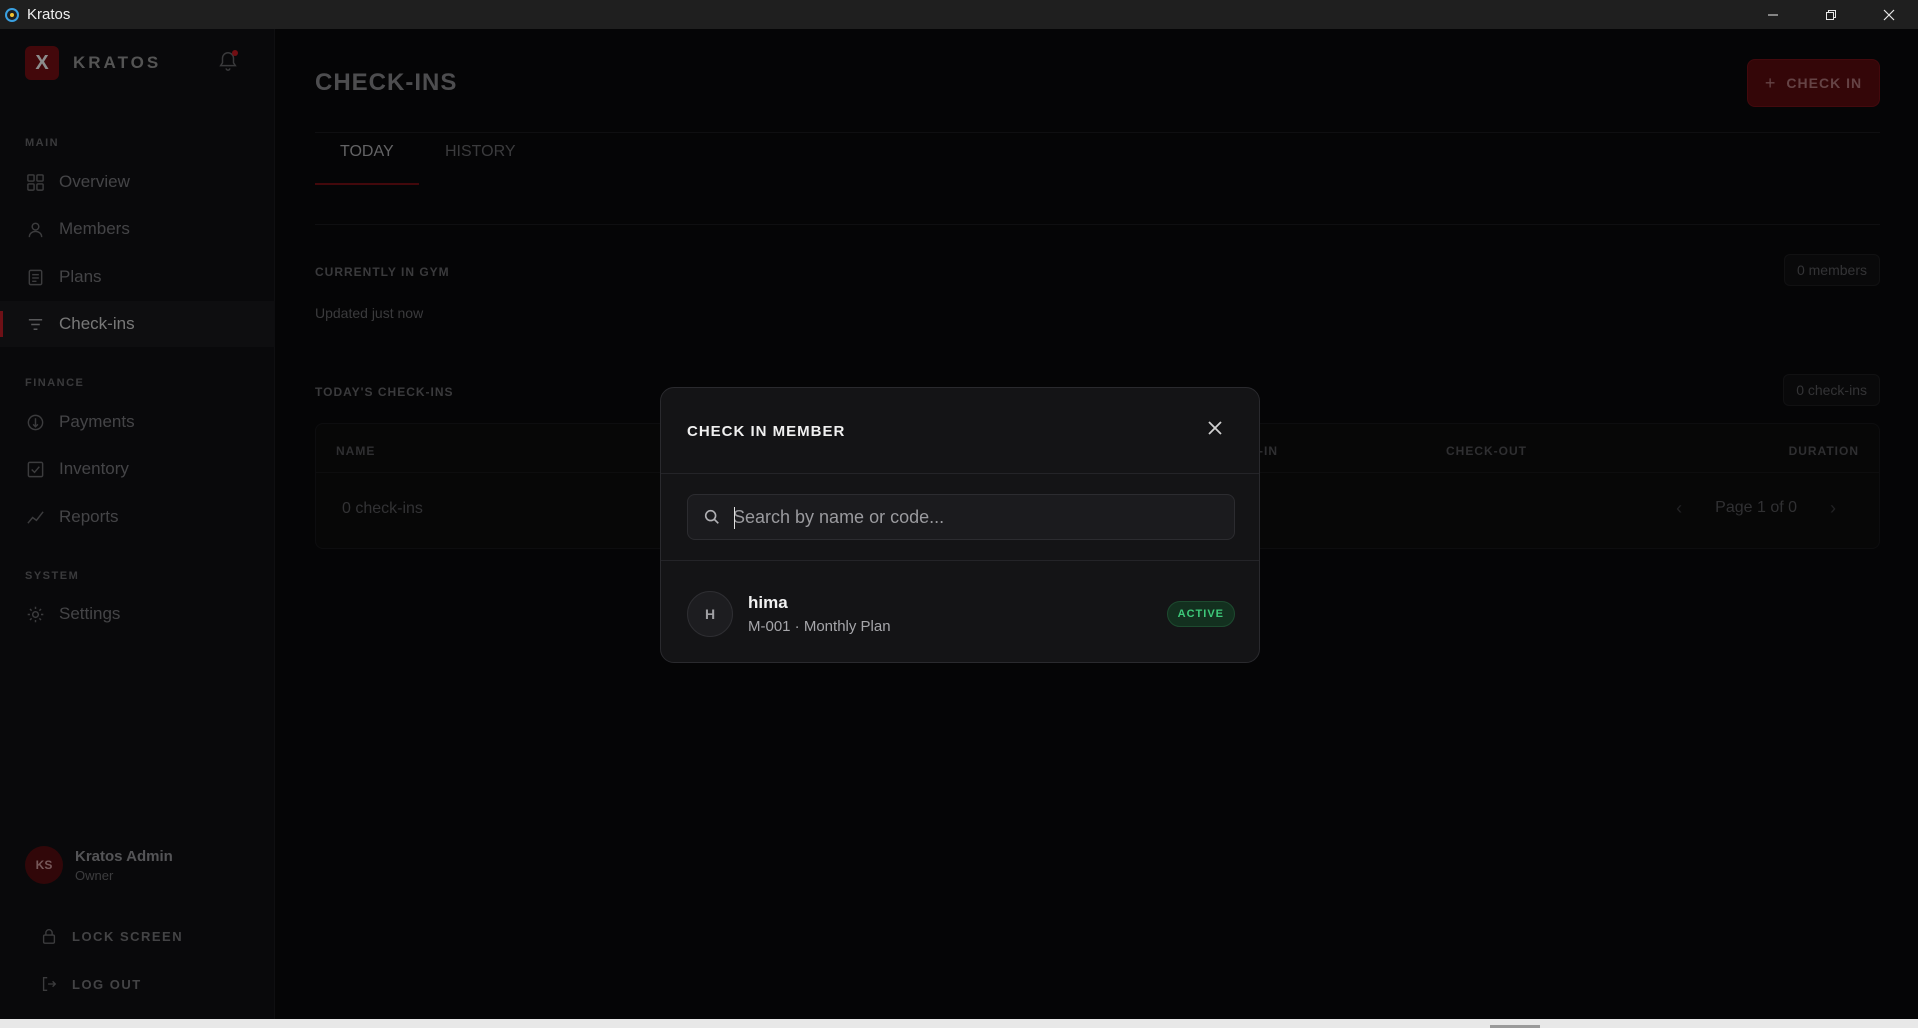 This screenshot has height=1028, width=1918. What do you see at coordinates (1889, 14) in the screenshot?
I see `close-window-icon` at bounding box center [1889, 14].